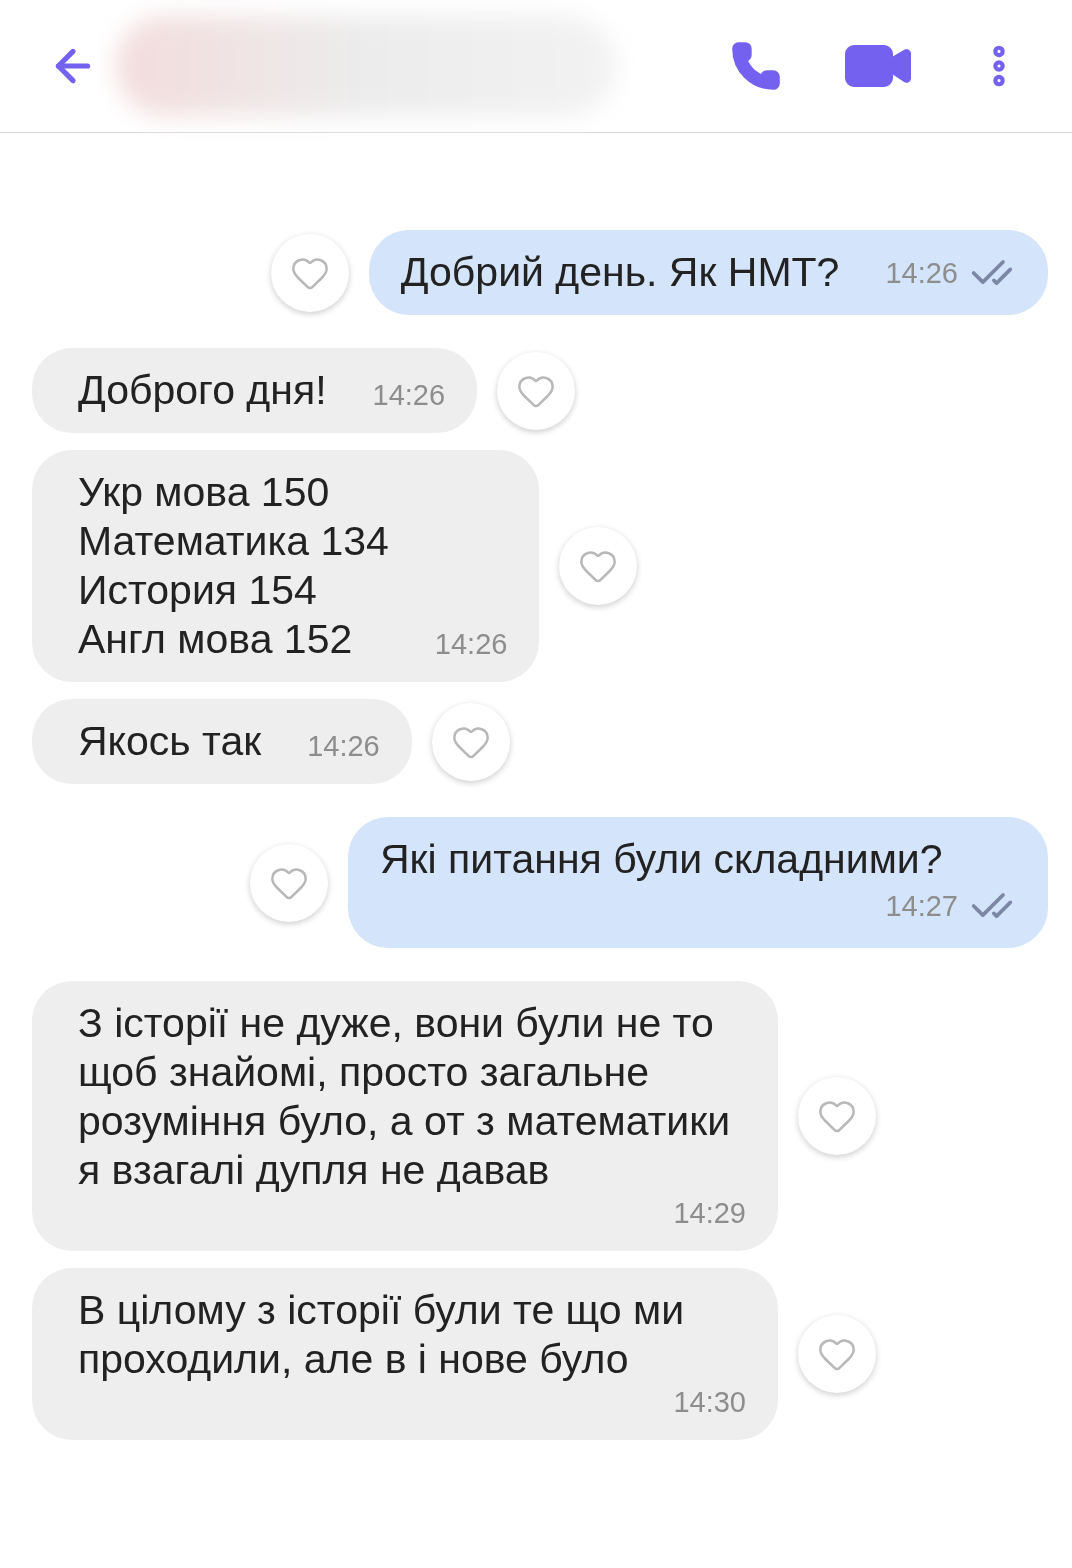 The width and height of the screenshot is (1072, 1568). What do you see at coordinates (382, 1335) in the screenshot?
I see `message-text: В цілому з історії були те що ми проходили, але в і нове було` at bounding box center [382, 1335].